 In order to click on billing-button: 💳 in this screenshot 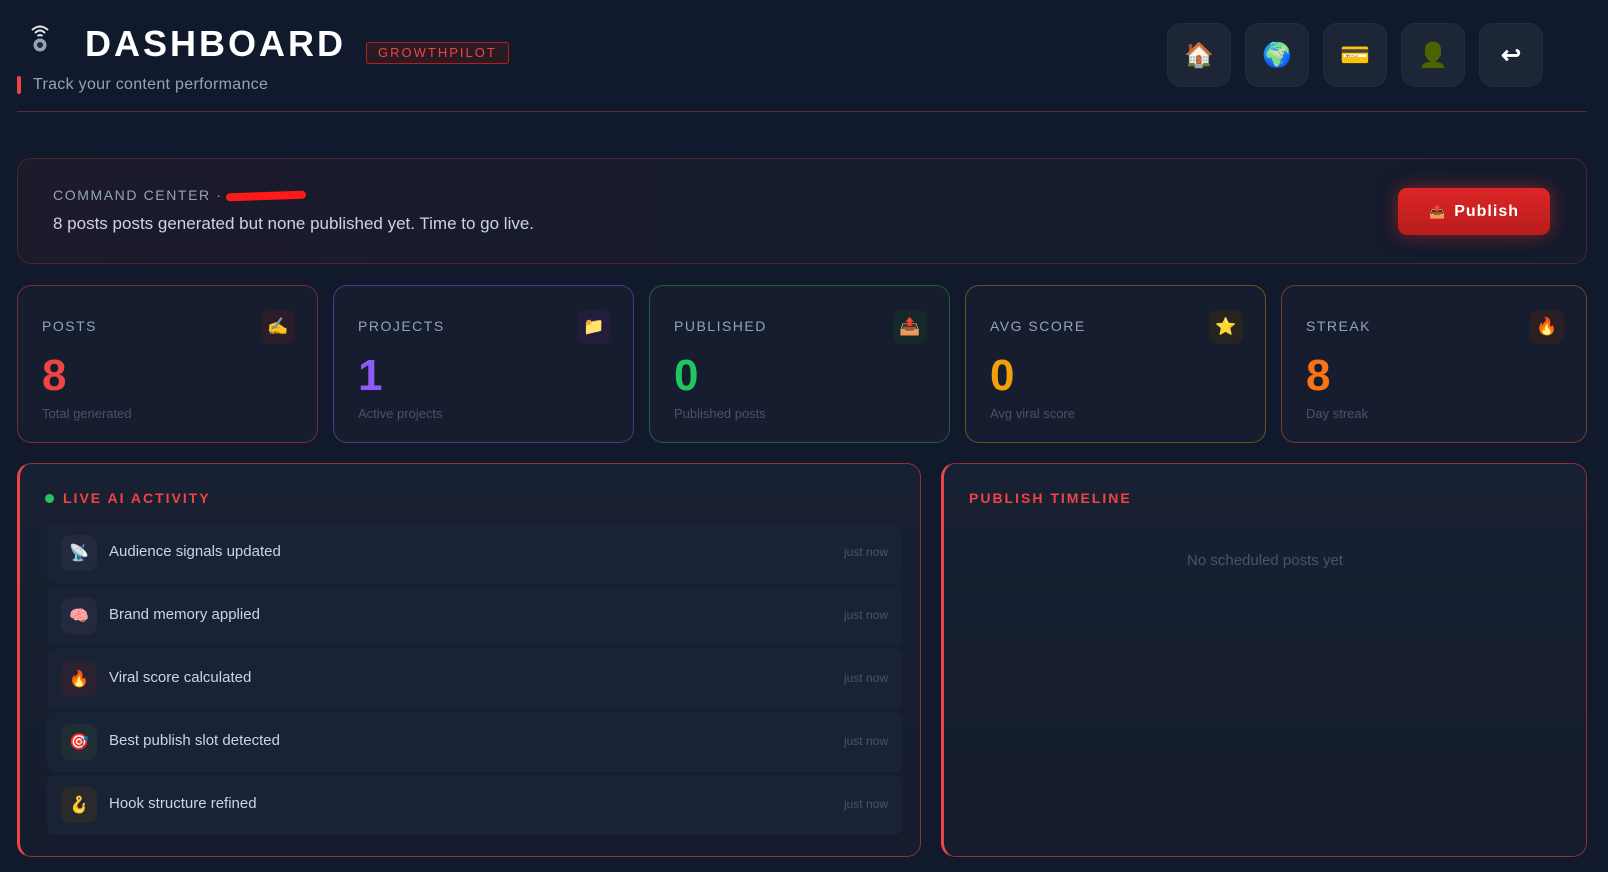, I will do `click(1355, 55)`.